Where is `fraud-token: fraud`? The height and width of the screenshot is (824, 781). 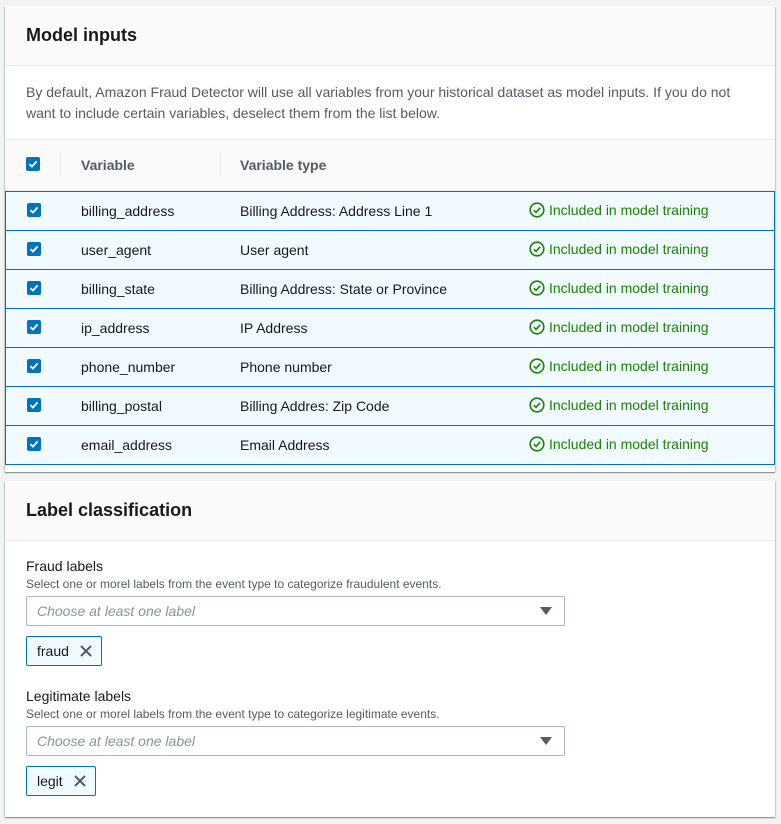 fraud-token: fraud is located at coordinates (64, 651).